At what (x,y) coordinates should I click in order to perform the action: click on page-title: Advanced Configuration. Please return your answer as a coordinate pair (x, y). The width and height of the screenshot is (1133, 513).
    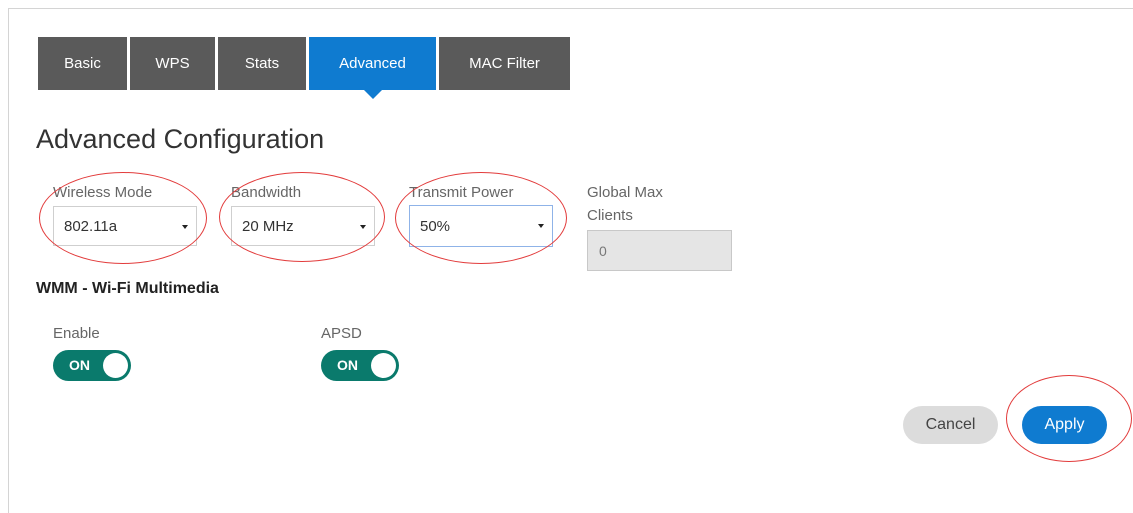
    Looking at the image, I should click on (180, 139).